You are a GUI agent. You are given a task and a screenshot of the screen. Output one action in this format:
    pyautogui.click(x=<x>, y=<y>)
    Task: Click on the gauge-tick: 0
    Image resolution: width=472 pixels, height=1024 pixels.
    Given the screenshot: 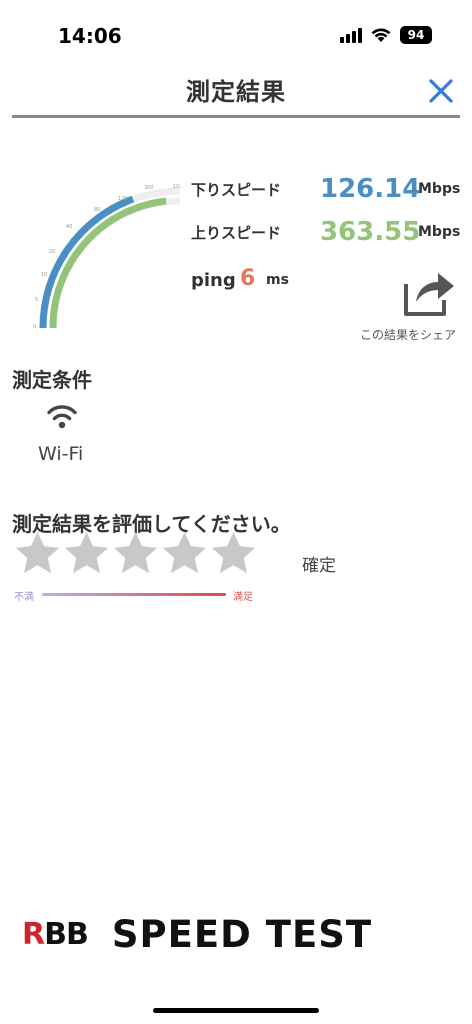 What is the action you would take?
    pyautogui.click(x=34, y=327)
    